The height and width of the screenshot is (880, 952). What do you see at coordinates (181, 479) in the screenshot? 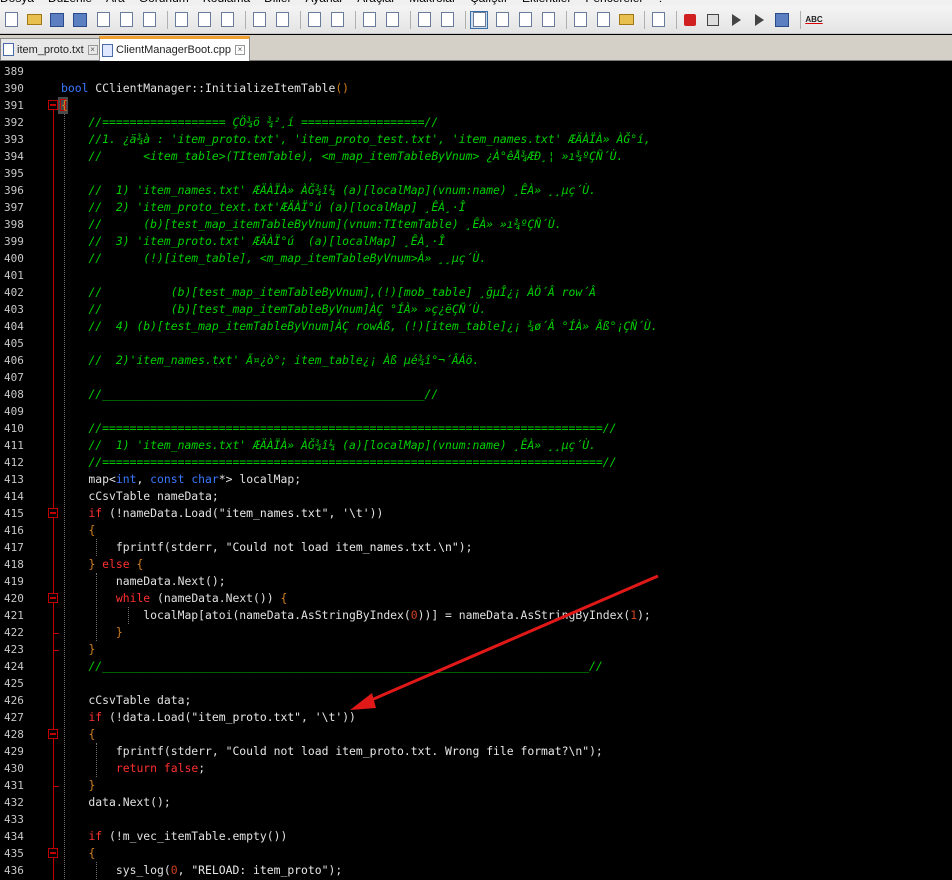
I see `code-line: map<int, const char*> localMap;` at bounding box center [181, 479].